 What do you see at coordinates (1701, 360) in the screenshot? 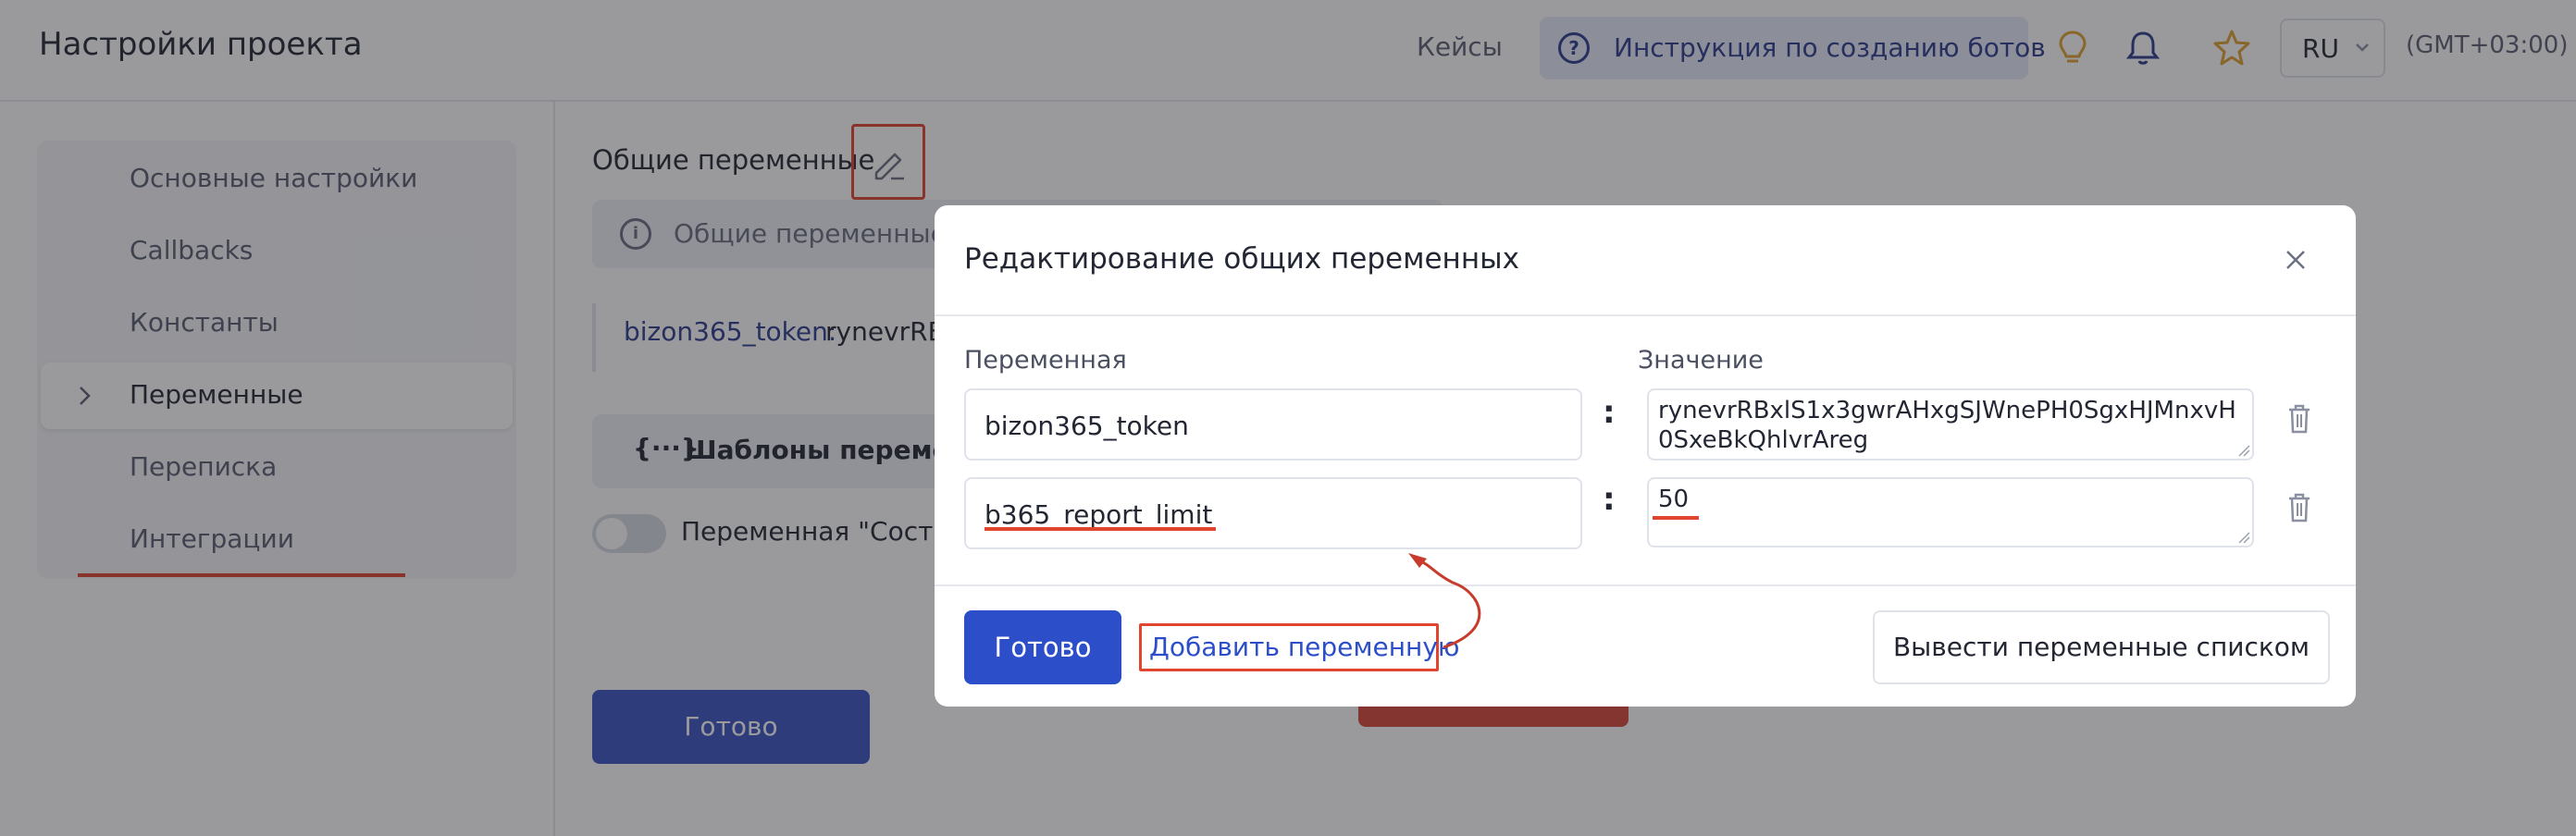
I see `value-column-label: Значение` at bounding box center [1701, 360].